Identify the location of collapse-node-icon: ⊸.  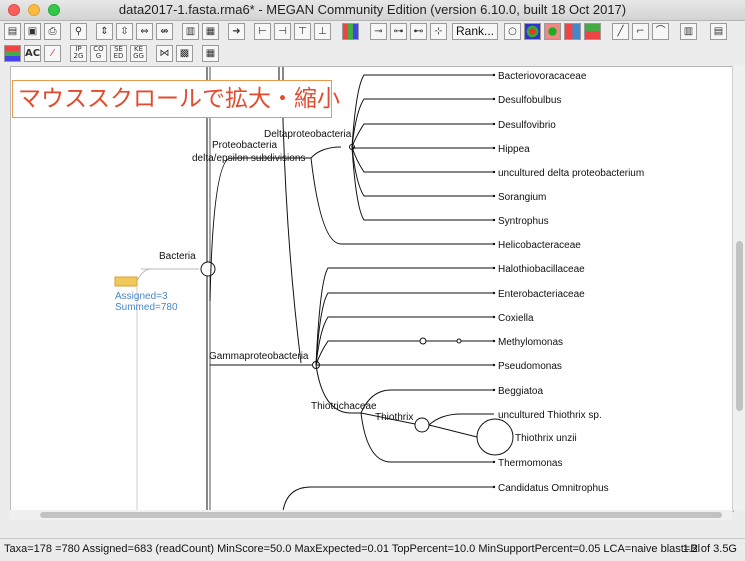
(378, 31).